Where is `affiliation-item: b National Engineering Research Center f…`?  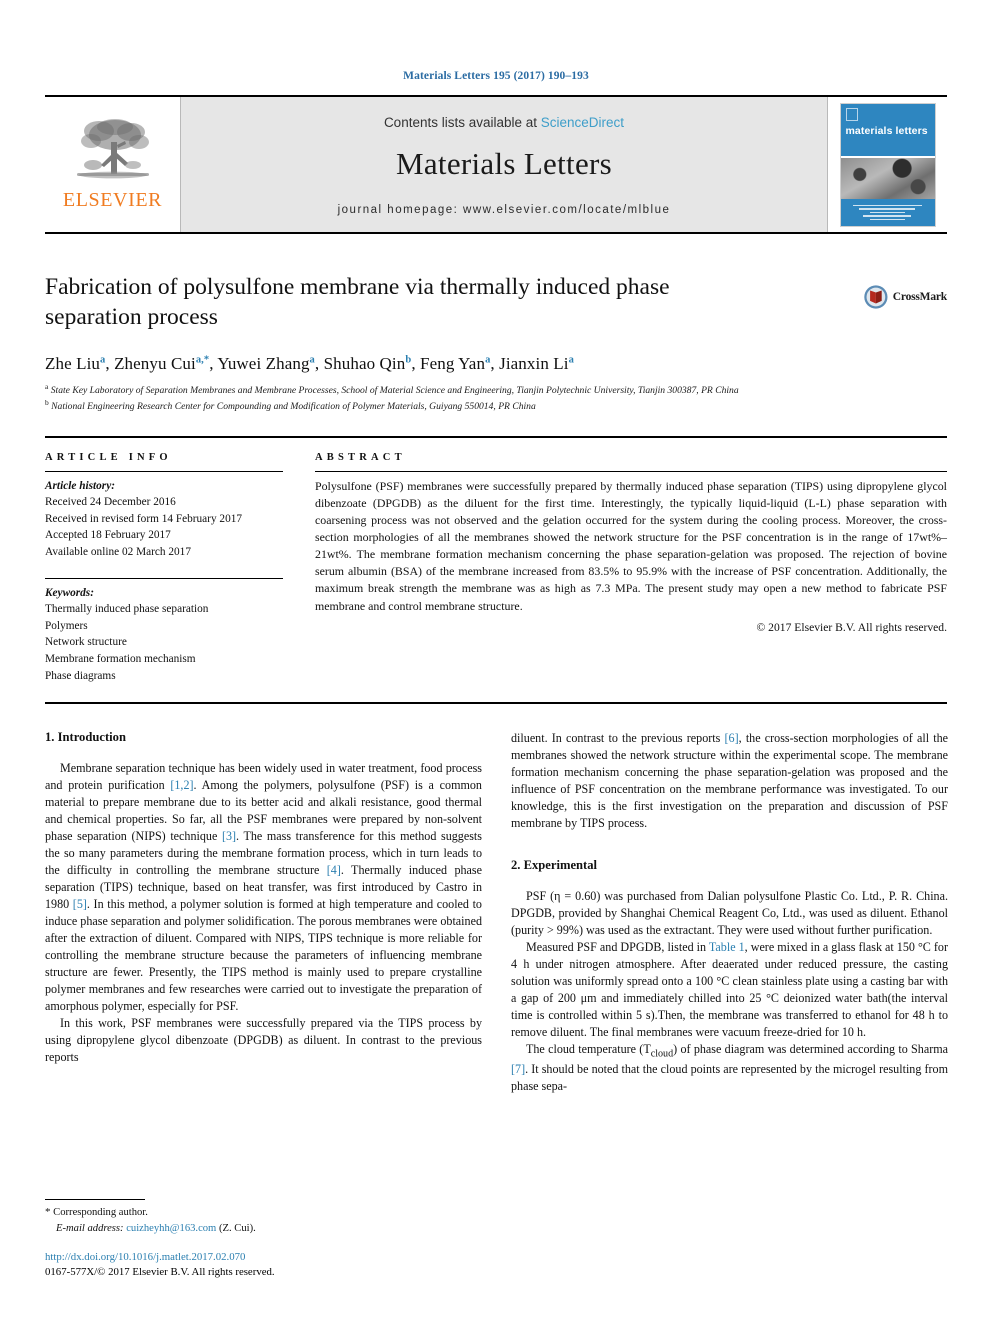
affiliation-item: b National Engineering Research Center f… is located at coordinates (496, 406).